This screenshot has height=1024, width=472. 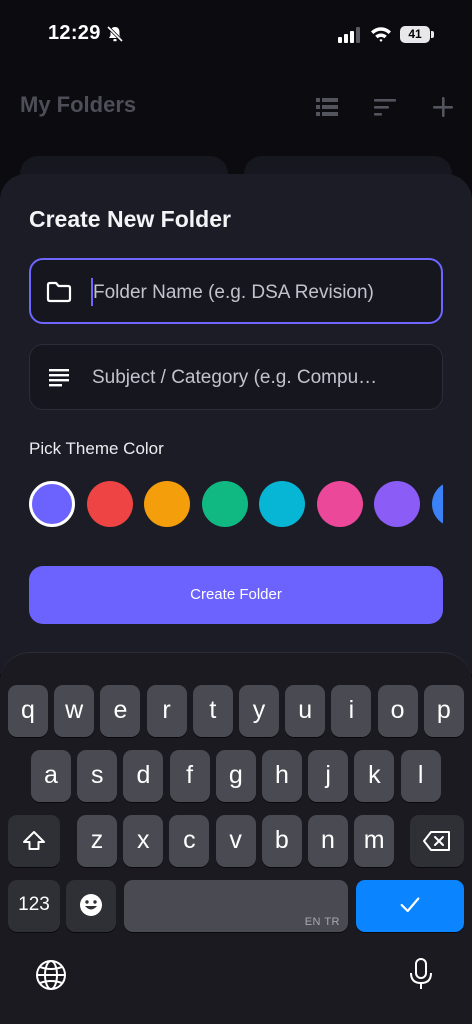 I want to click on folder-name-placeholder: Folder Name (e.g. DSA Revision), so click(x=233, y=292).